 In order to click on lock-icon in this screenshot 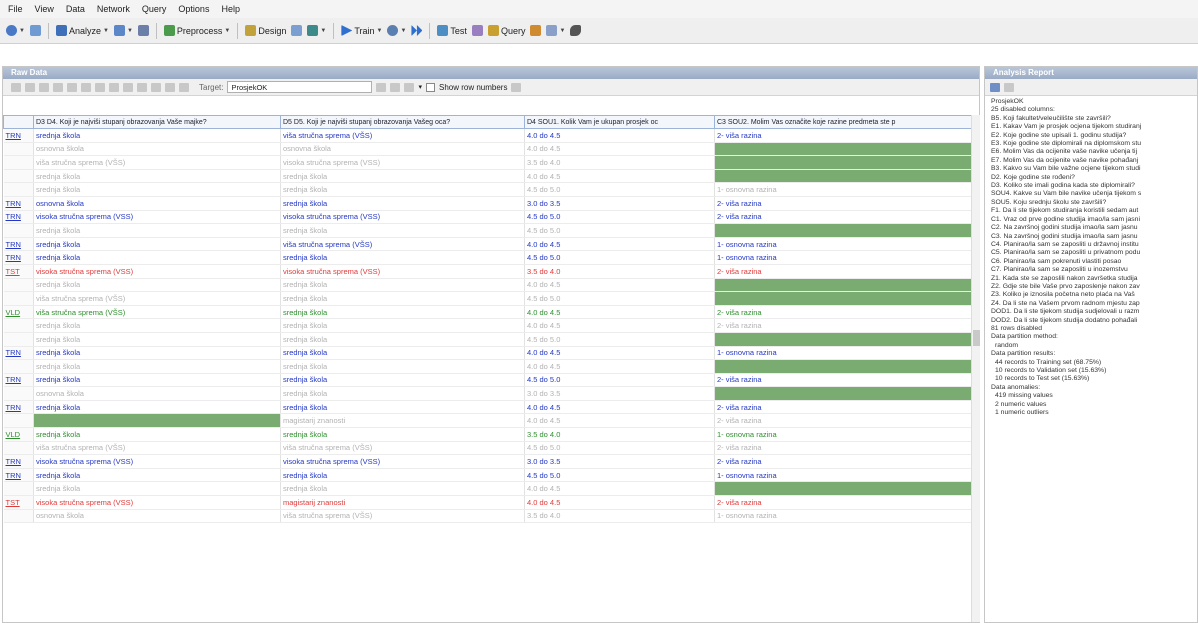, I will do `click(184, 87)`.